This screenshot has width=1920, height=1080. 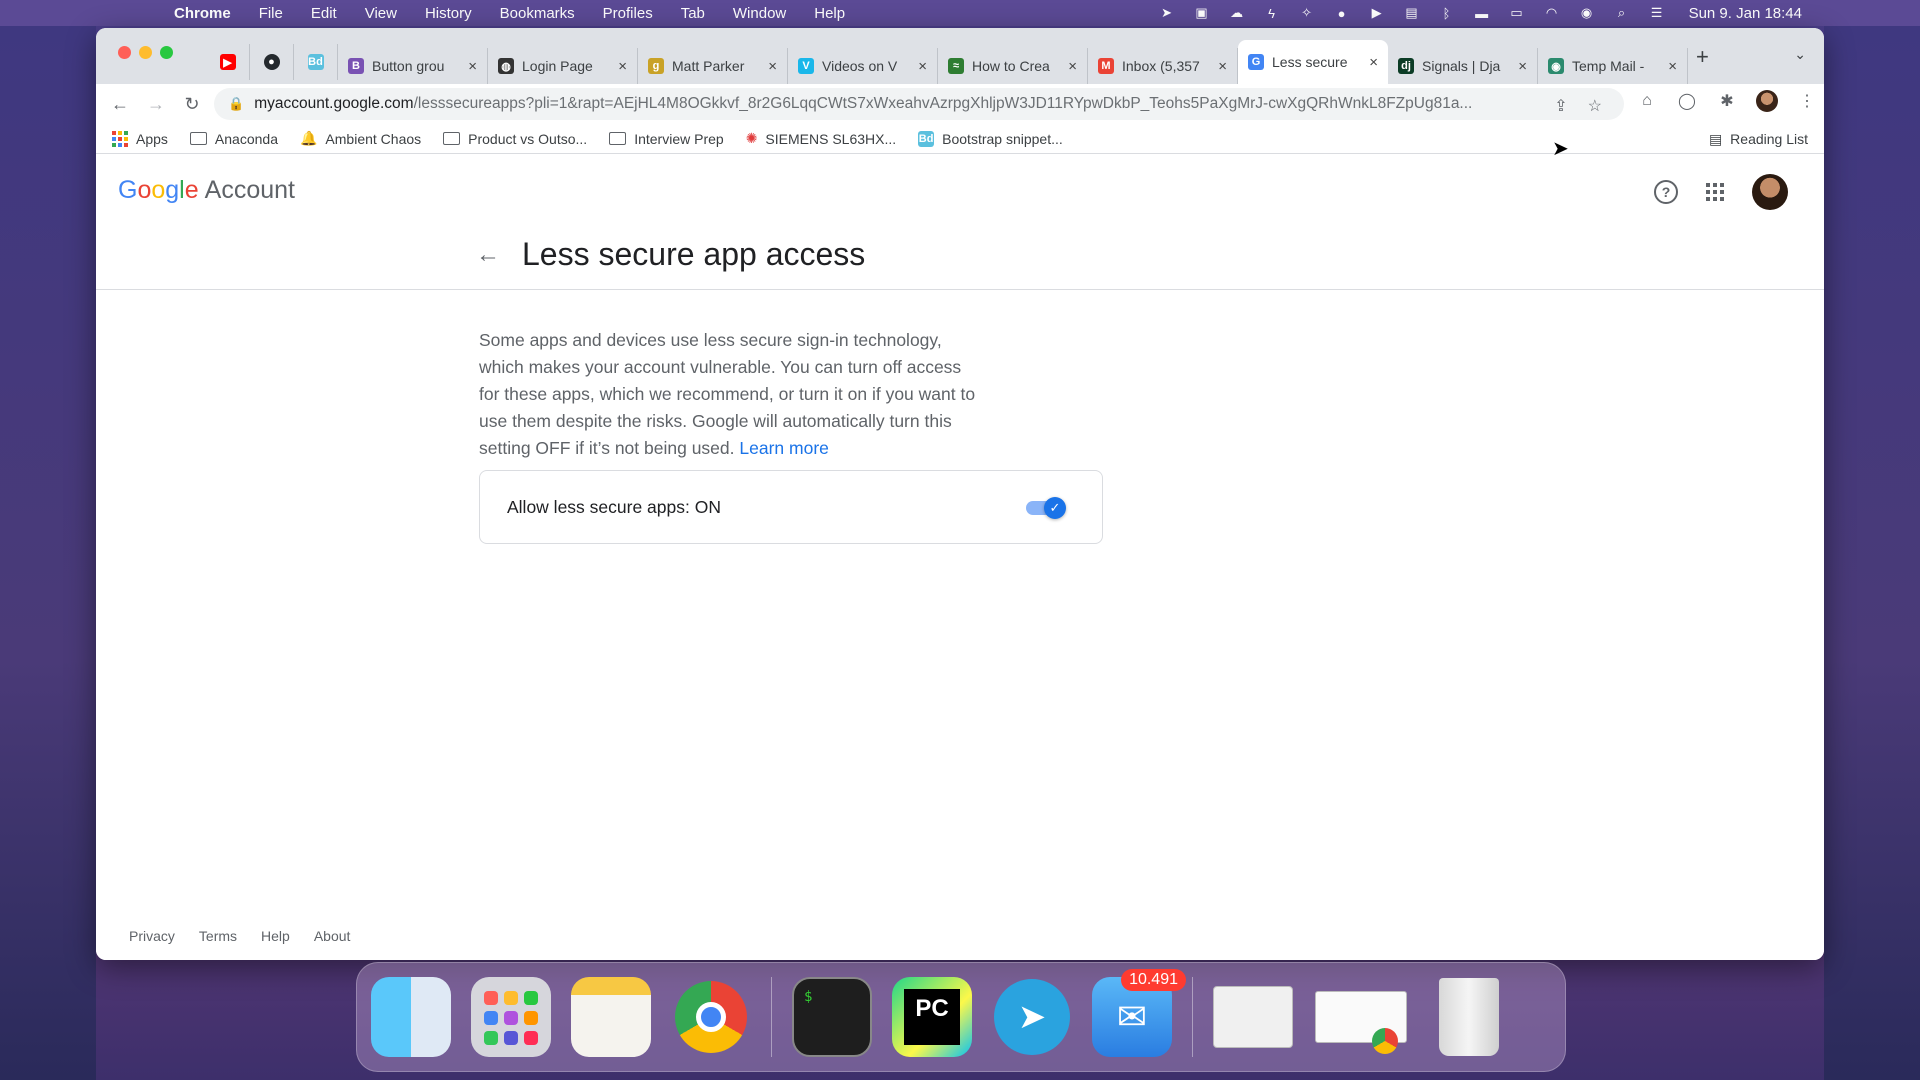 I want to click on account-avatar, so click(x=1770, y=192).